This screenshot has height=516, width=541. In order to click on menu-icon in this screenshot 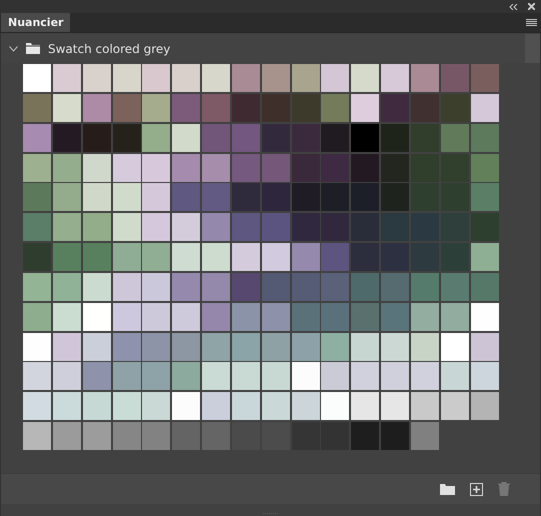, I will do `click(531, 23)`.